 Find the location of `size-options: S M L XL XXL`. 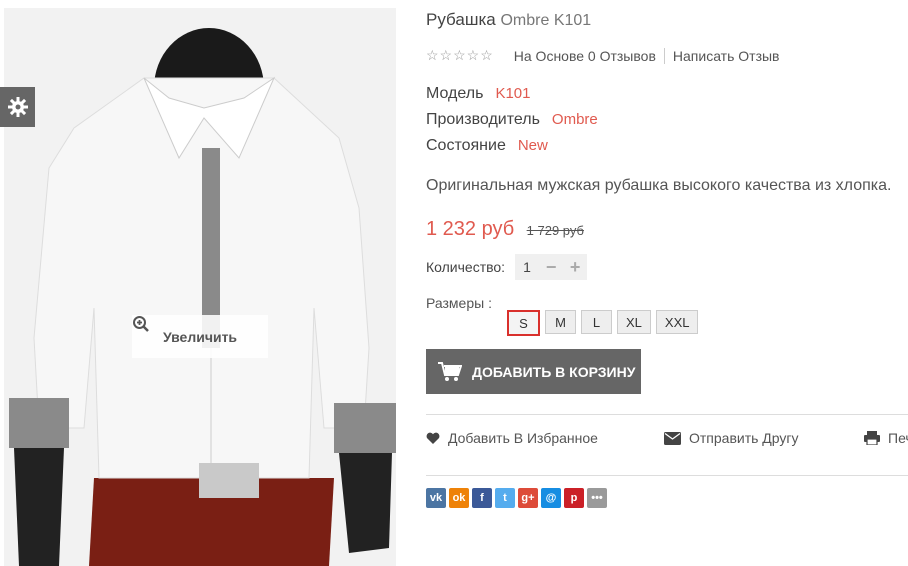

size-options: S M L XL XXL is located at coordinates (603, 323).